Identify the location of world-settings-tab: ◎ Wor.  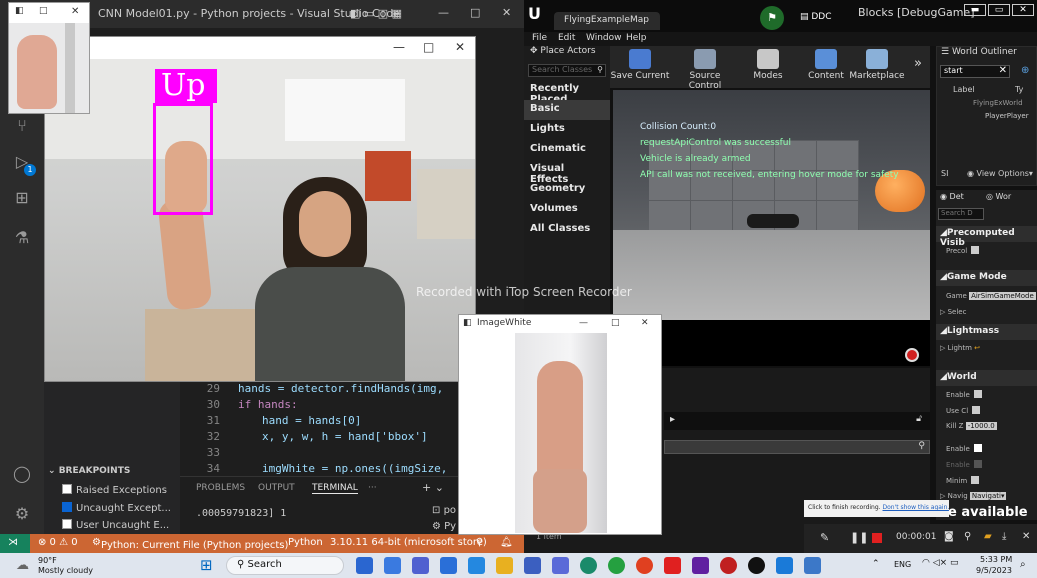
(998, 196).